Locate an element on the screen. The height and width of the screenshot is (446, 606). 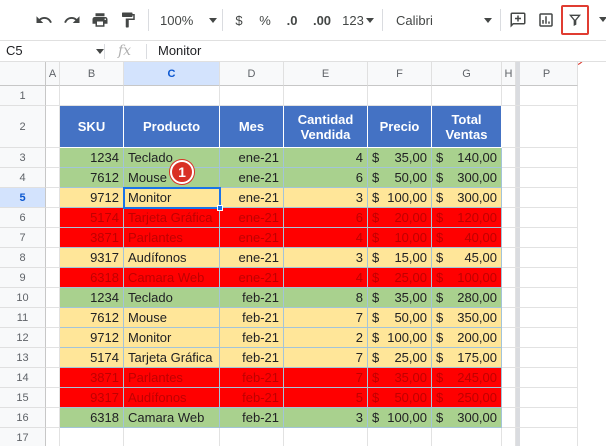
undo-button is located at coordinates (44, 20).